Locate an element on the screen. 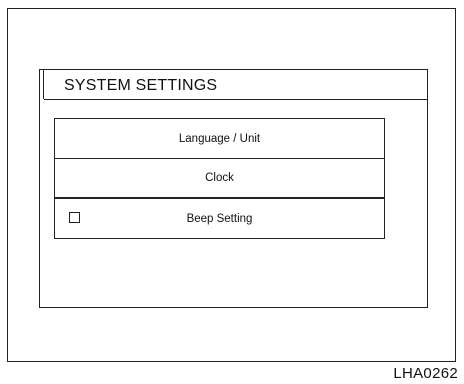 Image resolution: width=464 pixels, height=384 pixels. menu-item-beep-setting: Beep Setting is located at coordinates (219, 218).